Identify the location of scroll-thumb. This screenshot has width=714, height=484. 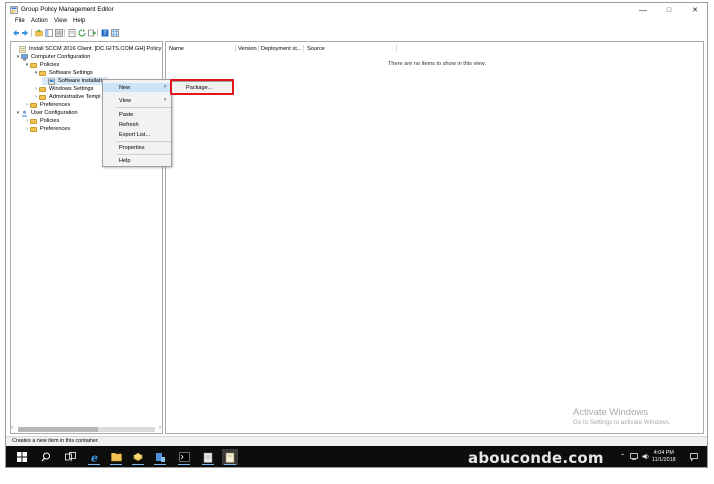
(58, 429).